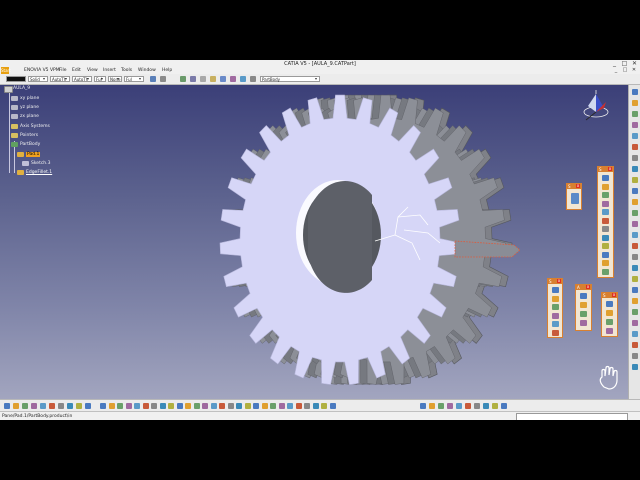 Image resolution: width=640 pixels, height=480 pixels. I want to click on menu-edit: Edit, so click(76, 70).